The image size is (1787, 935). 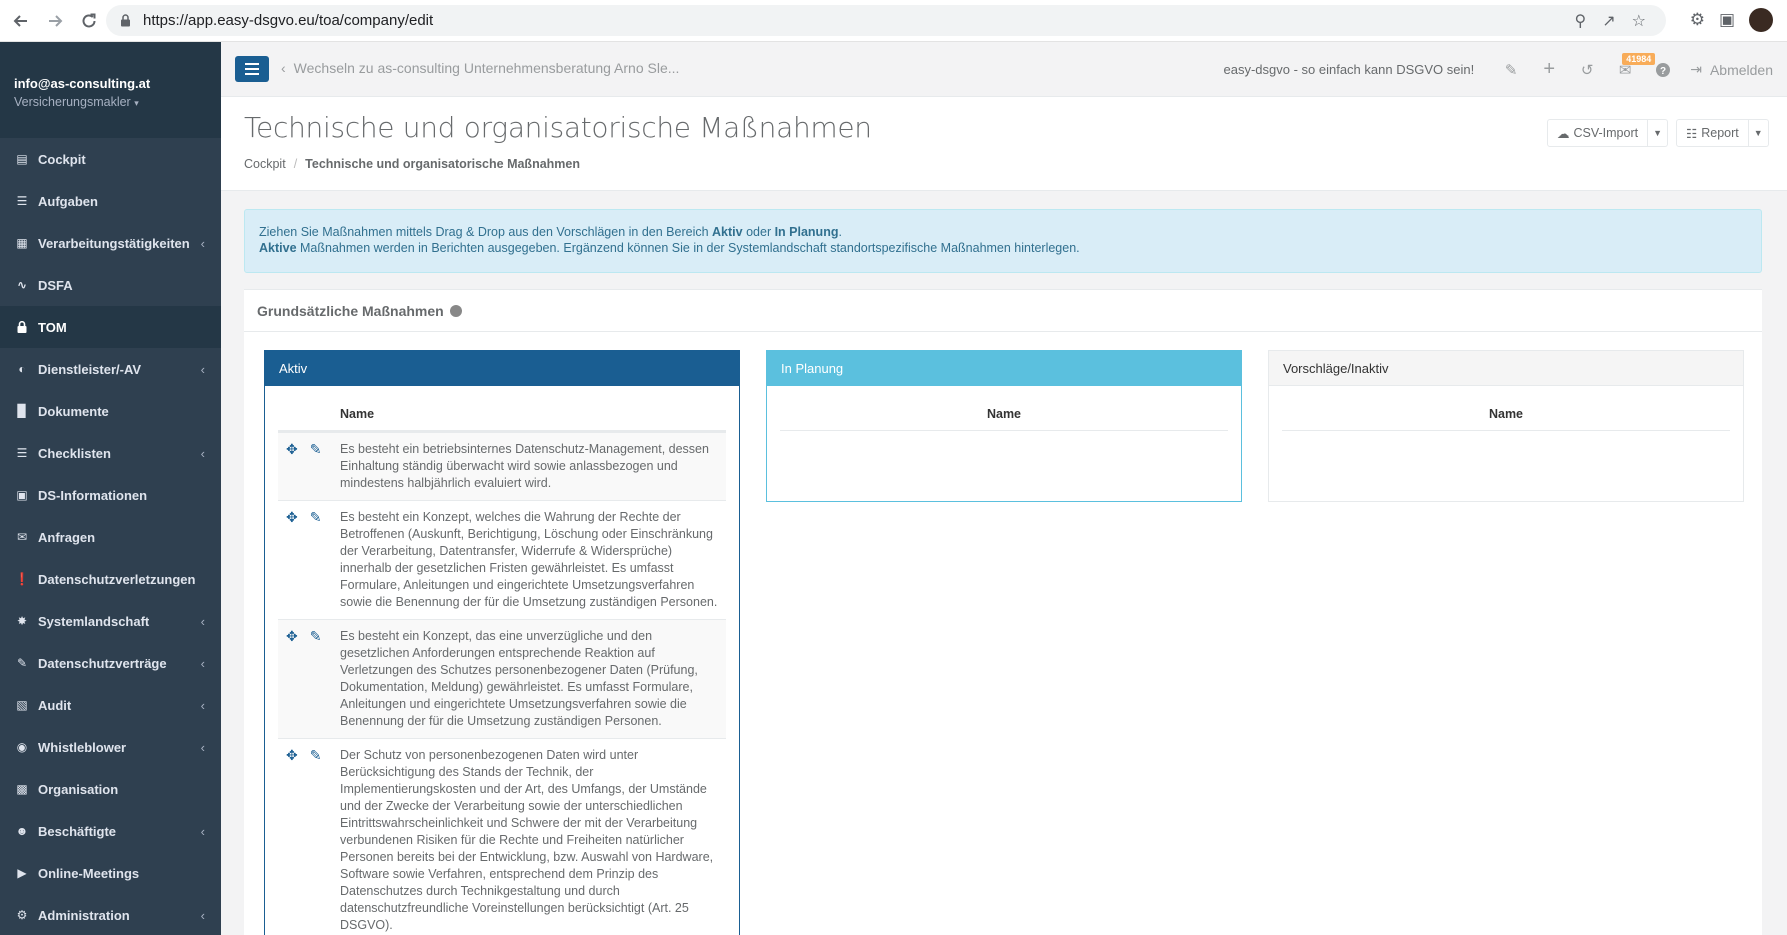 What do you see at coordinates (278, 248) in the screenshot?
I see `alert-bold: Aktive` at bounding box center [278, 248].